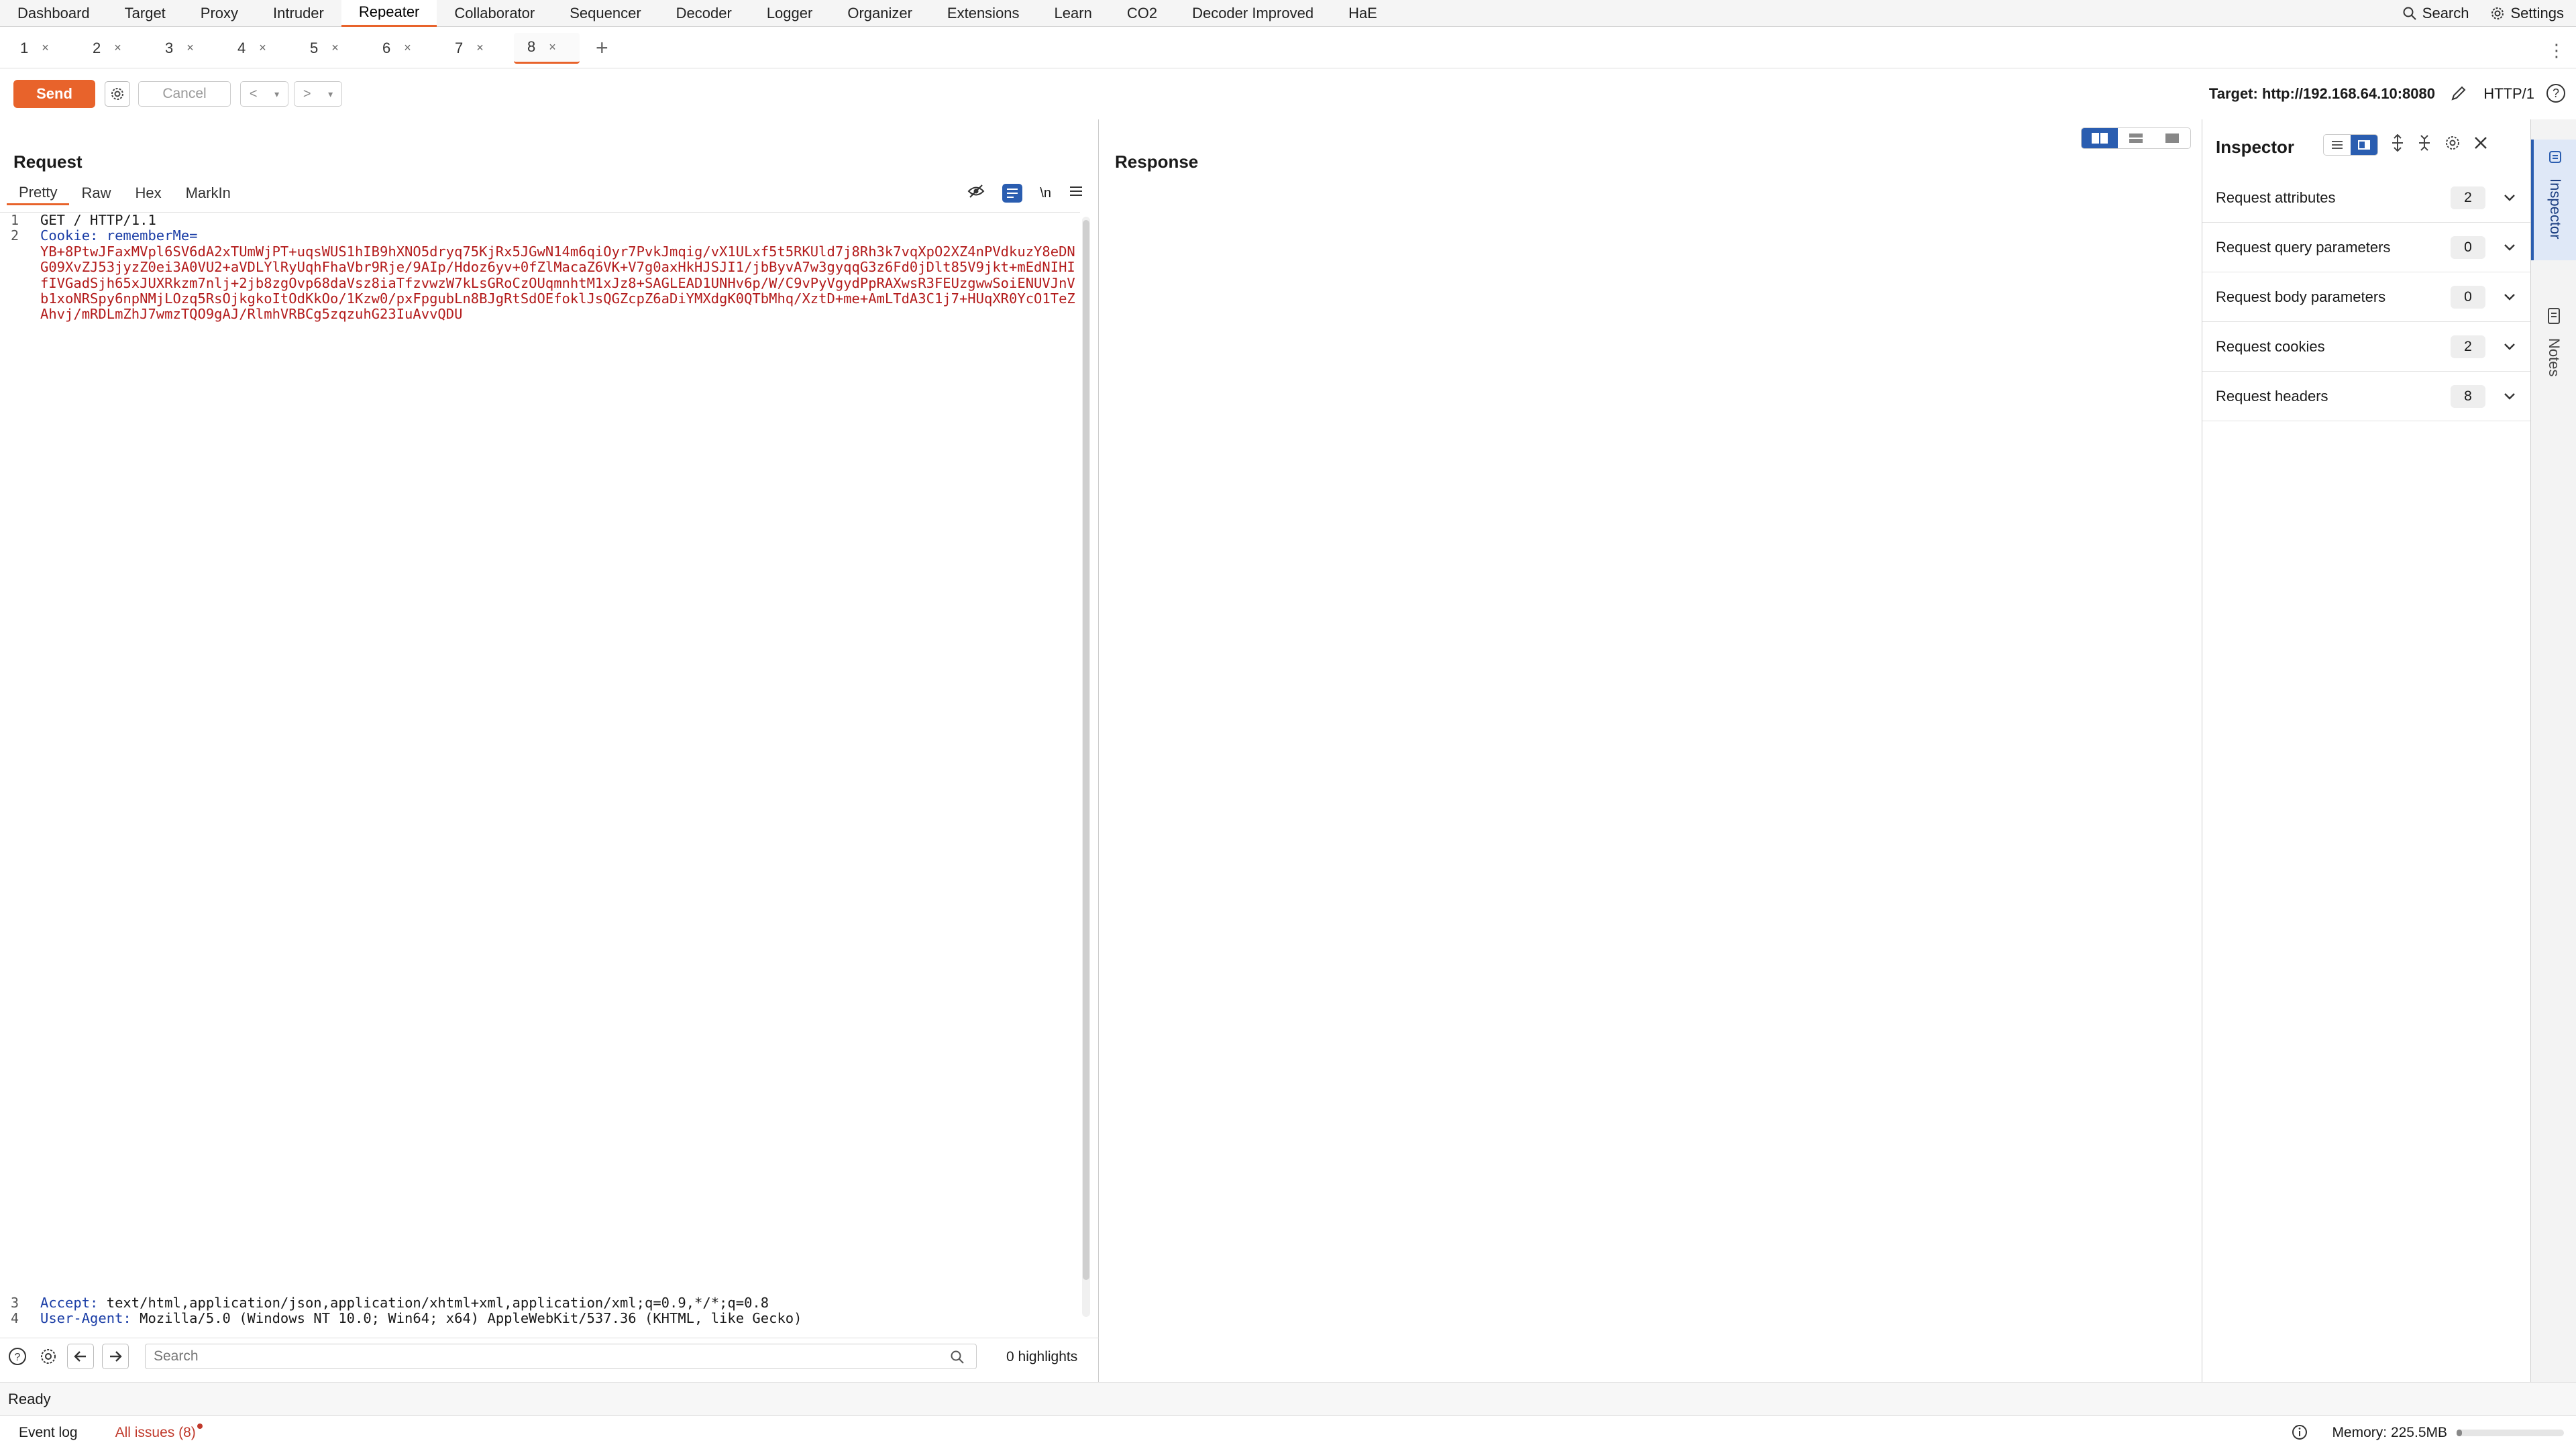  Describe the element at coordinates (983, 13) in the screenshot. I see `nav-tab-extensions: Extensions` at that location.